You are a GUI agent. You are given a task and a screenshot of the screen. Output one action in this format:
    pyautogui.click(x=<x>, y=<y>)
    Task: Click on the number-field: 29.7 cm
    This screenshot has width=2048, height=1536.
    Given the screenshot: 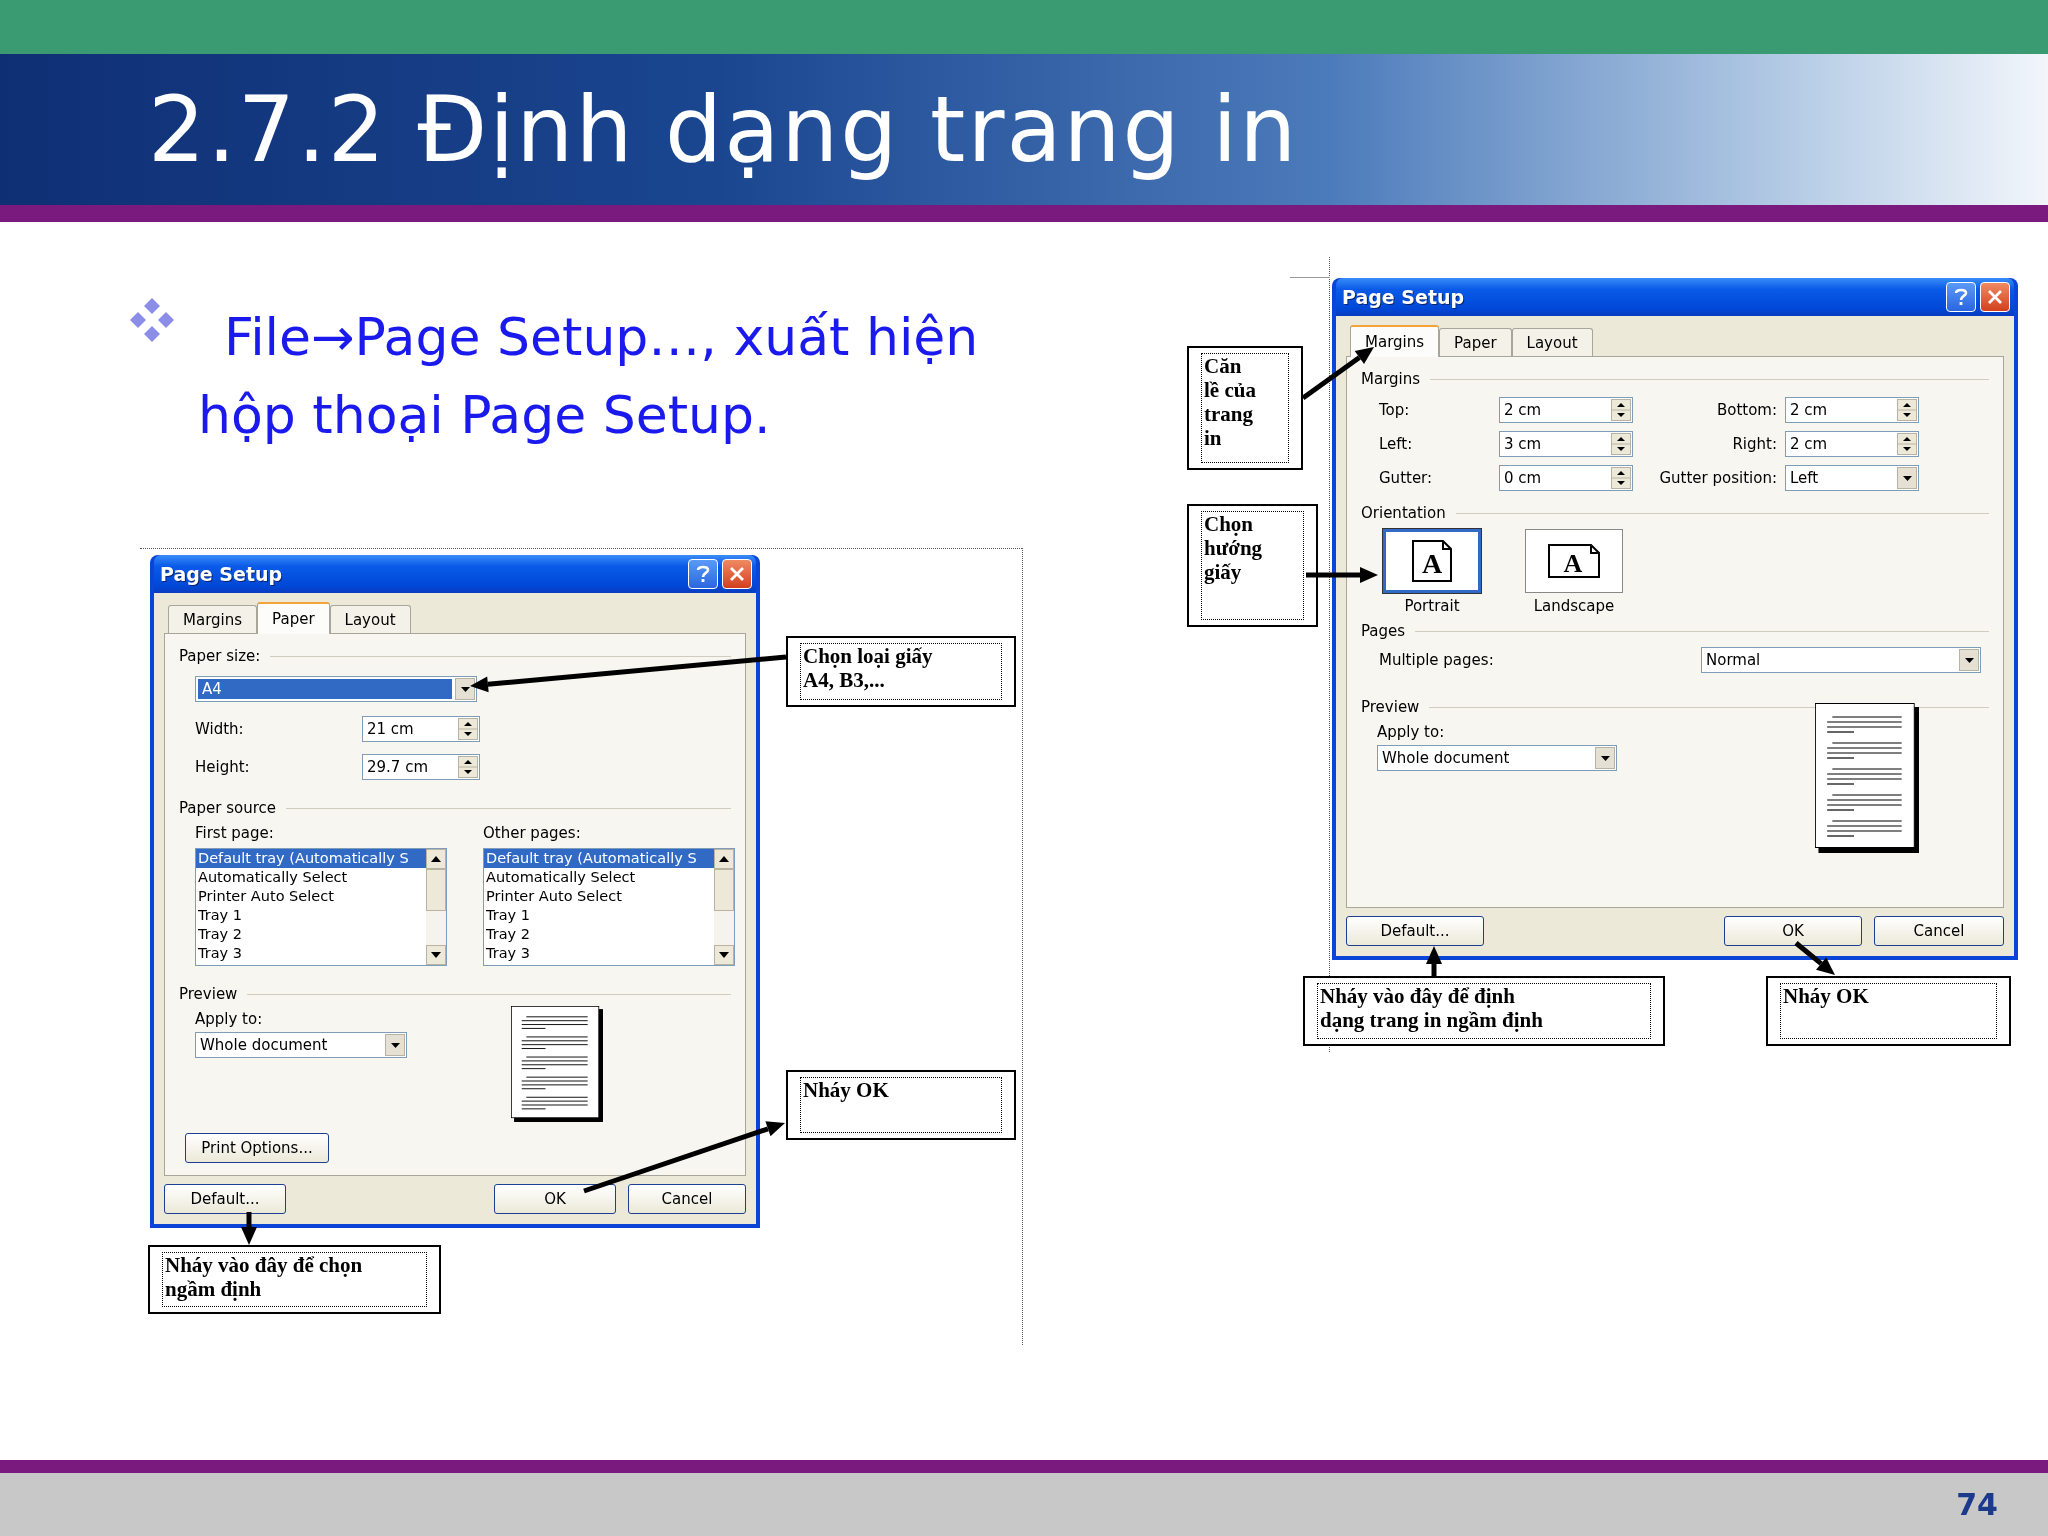 What is the action you would take?
    pyautogui.click(x=421, y=767)
    